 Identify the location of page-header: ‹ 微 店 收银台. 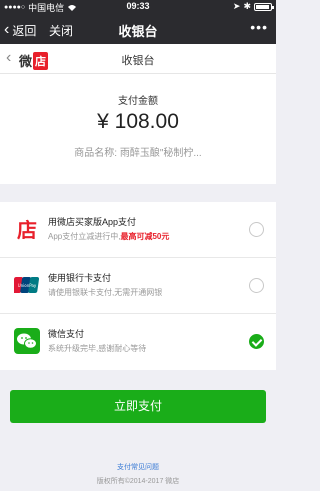
(138, 59).